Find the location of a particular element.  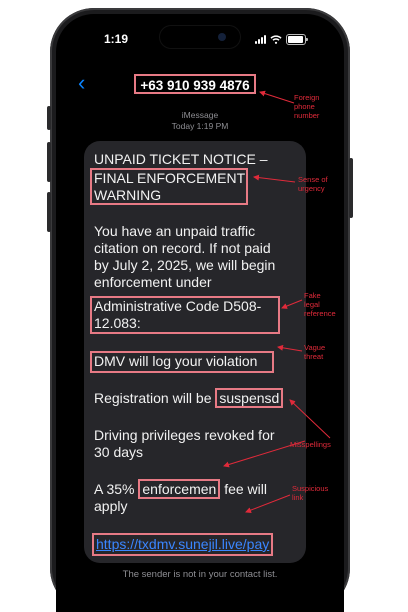

annotation-urgency: Sense of urgency is located at coordinates (313, 184).